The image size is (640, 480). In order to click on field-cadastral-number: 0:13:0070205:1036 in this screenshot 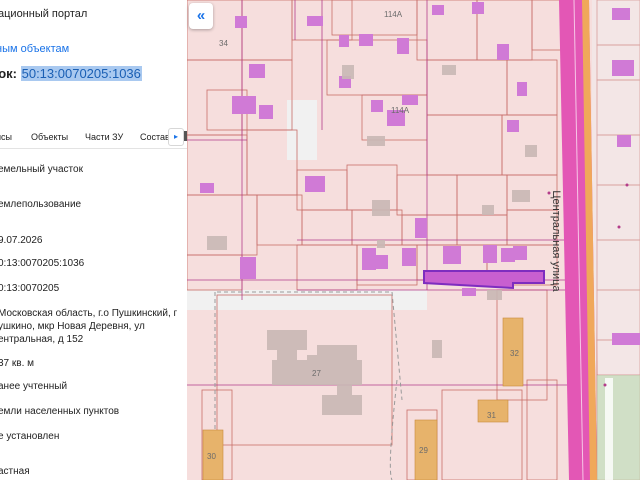, I will do `click(42, 263)`.